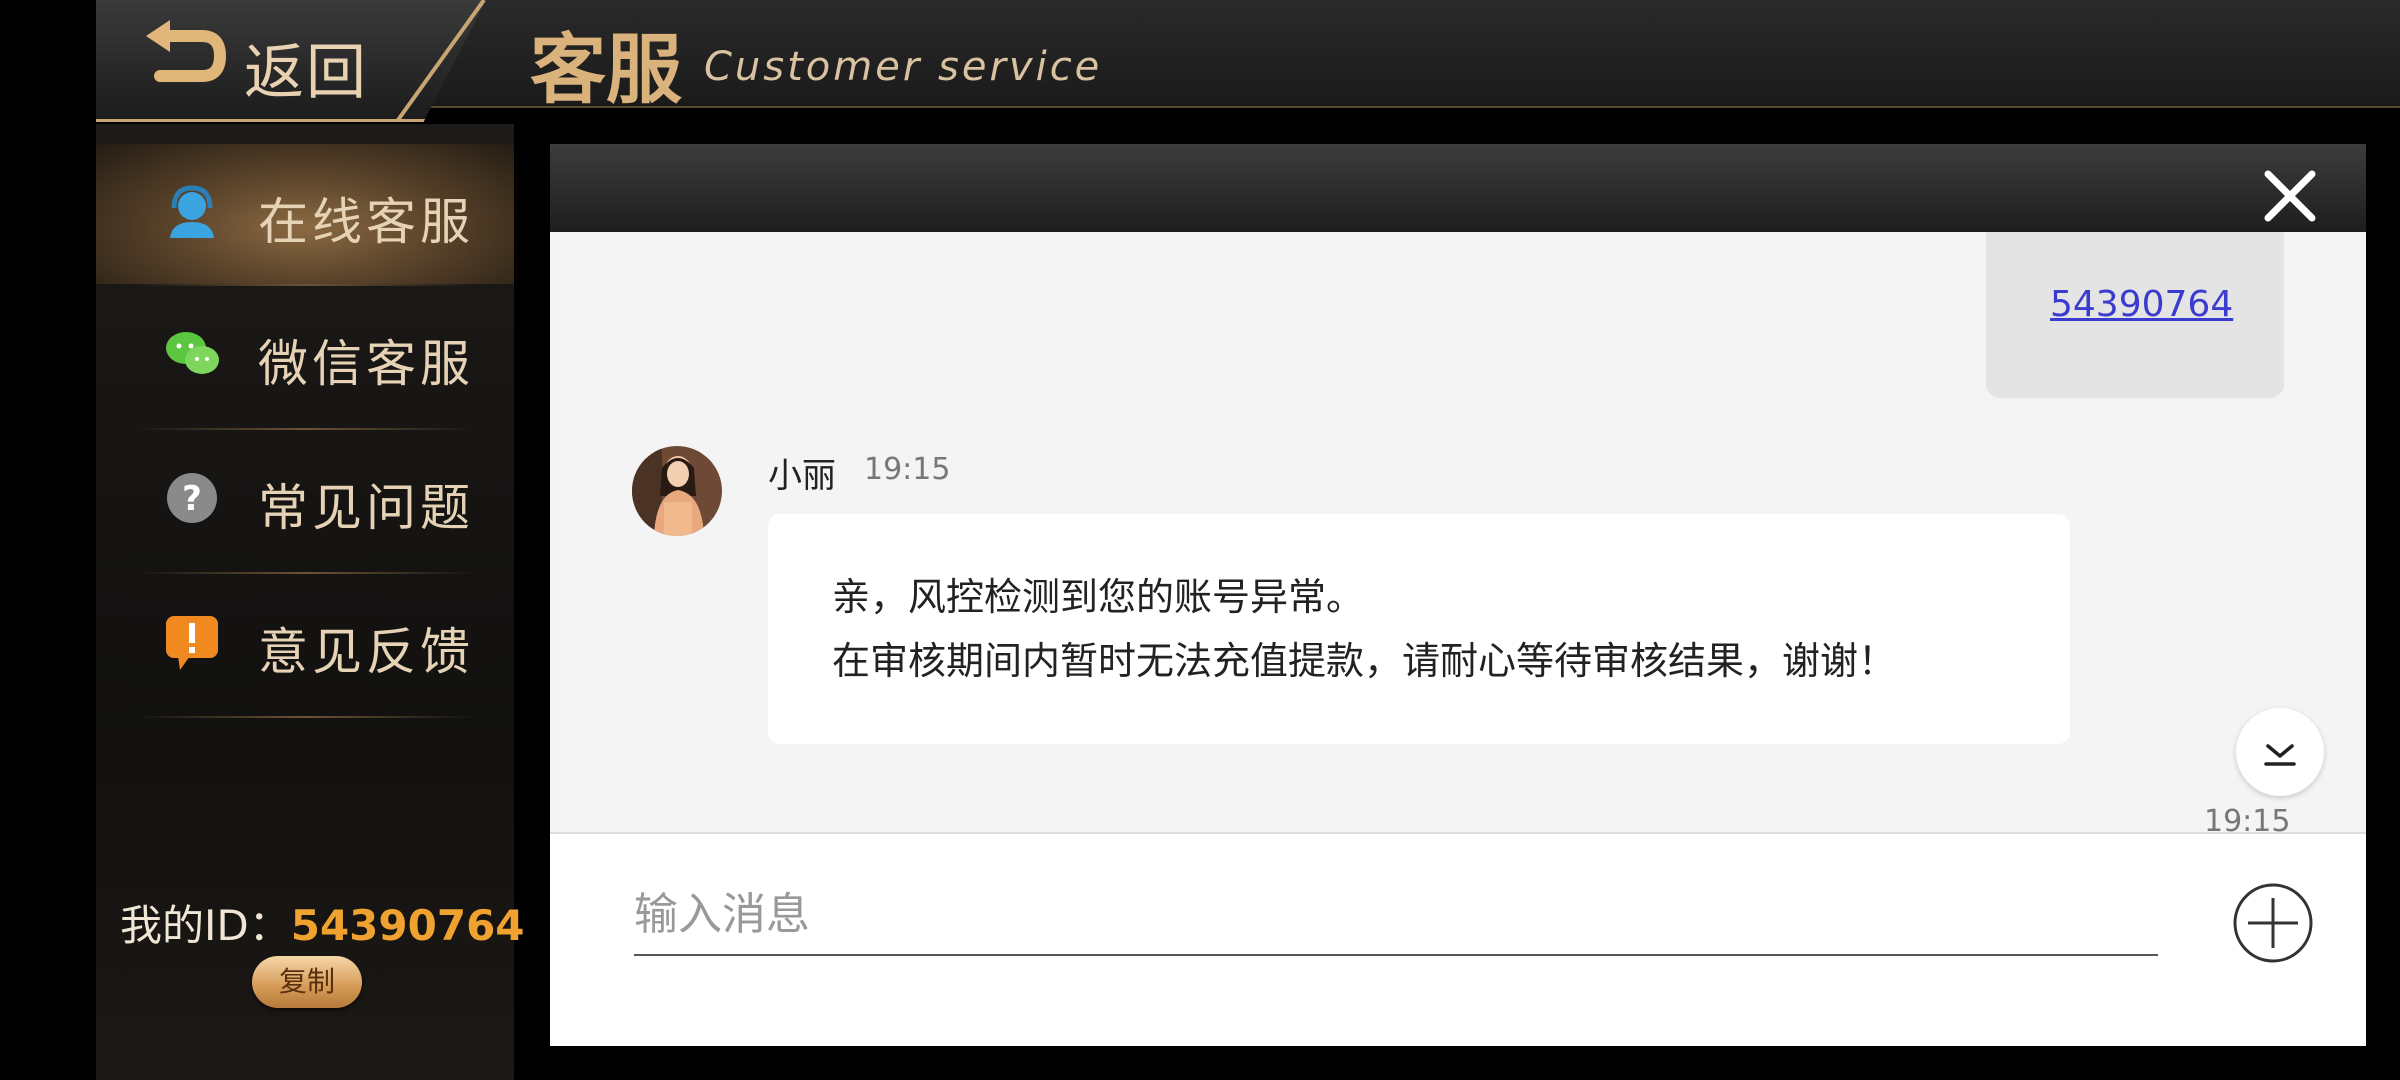 Image resolution: width=2400 pixels, height=1080 pixels. I want to click on sidebar-item-label: 微信客服, so click(366, 364).